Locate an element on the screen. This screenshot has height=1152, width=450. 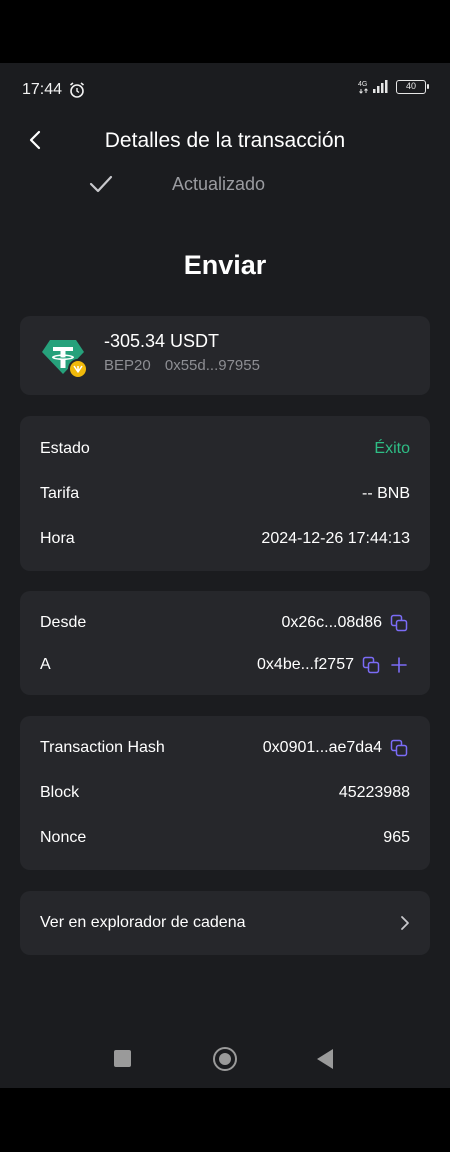
explorer-row: Ver en explorador de cadena is located at coordinates (225, 923).